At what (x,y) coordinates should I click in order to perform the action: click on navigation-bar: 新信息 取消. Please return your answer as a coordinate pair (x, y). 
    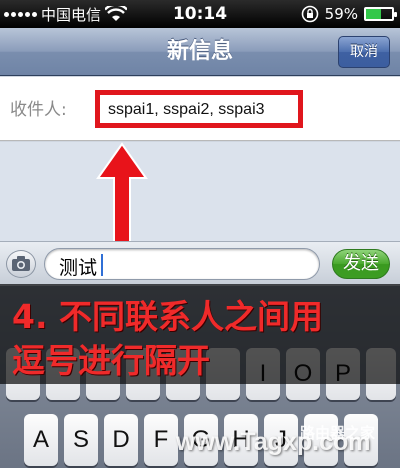
    Looking at the image, I should click on (200, 52).